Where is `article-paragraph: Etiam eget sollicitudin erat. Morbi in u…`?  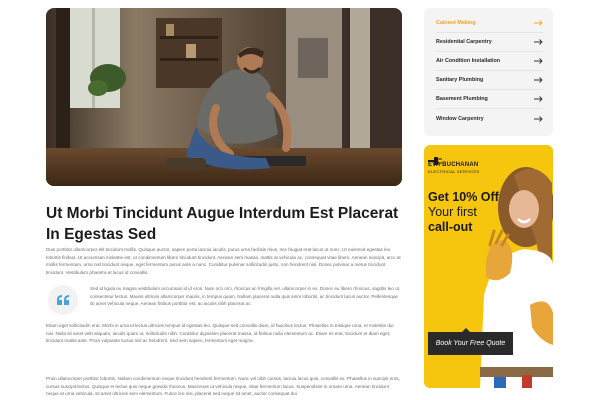 article-paragraph: Etiam eget sollicitudin erat. Morbi in u… is located at coordinates (220, 333).